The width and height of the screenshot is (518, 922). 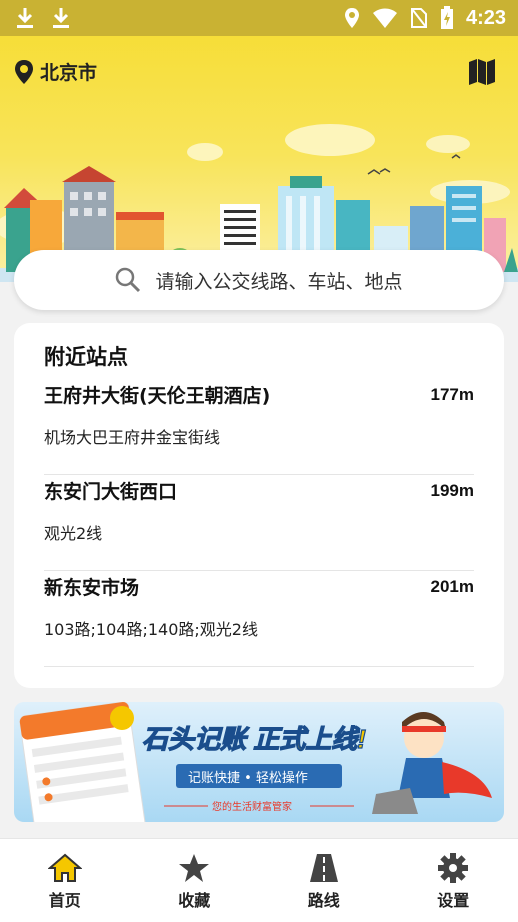 I want to click on stop-row: 新东安市场 201m 103路;104路;140路;观光2线, so click(x=259, y=619).